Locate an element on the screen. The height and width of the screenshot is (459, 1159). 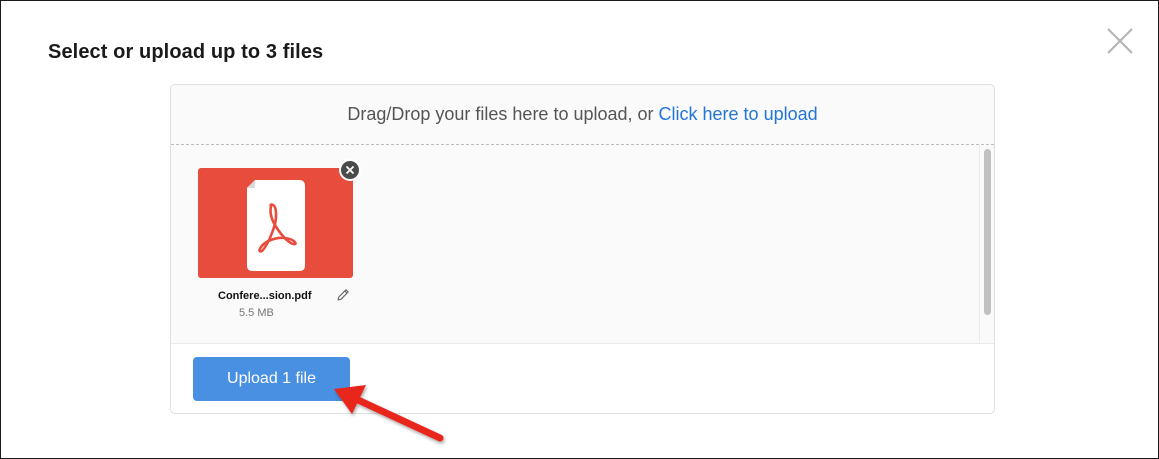
file-list-scrollbar is located at coordinates (986, 244).